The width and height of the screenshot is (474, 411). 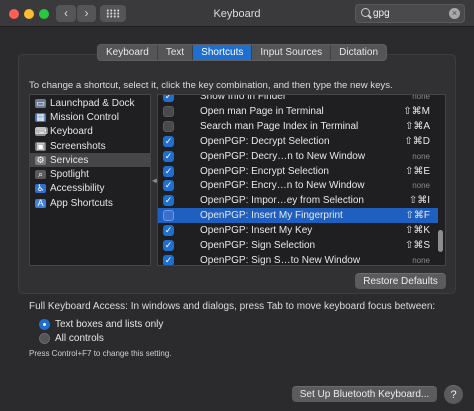 I want to click on shortcut-list-scrollbar, so click(x=441, y=180).